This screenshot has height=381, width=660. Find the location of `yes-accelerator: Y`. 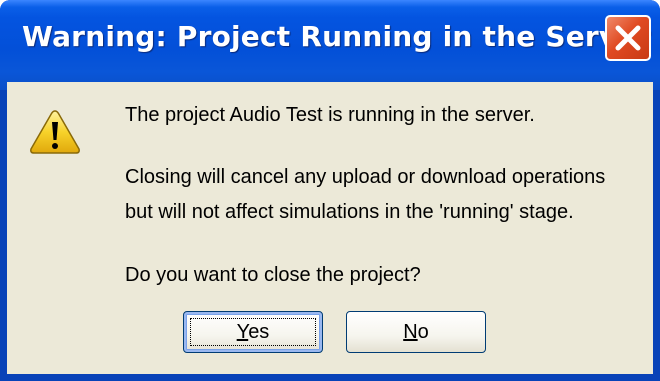

yes-accelerator: Y is located at coordinates (242, 332).